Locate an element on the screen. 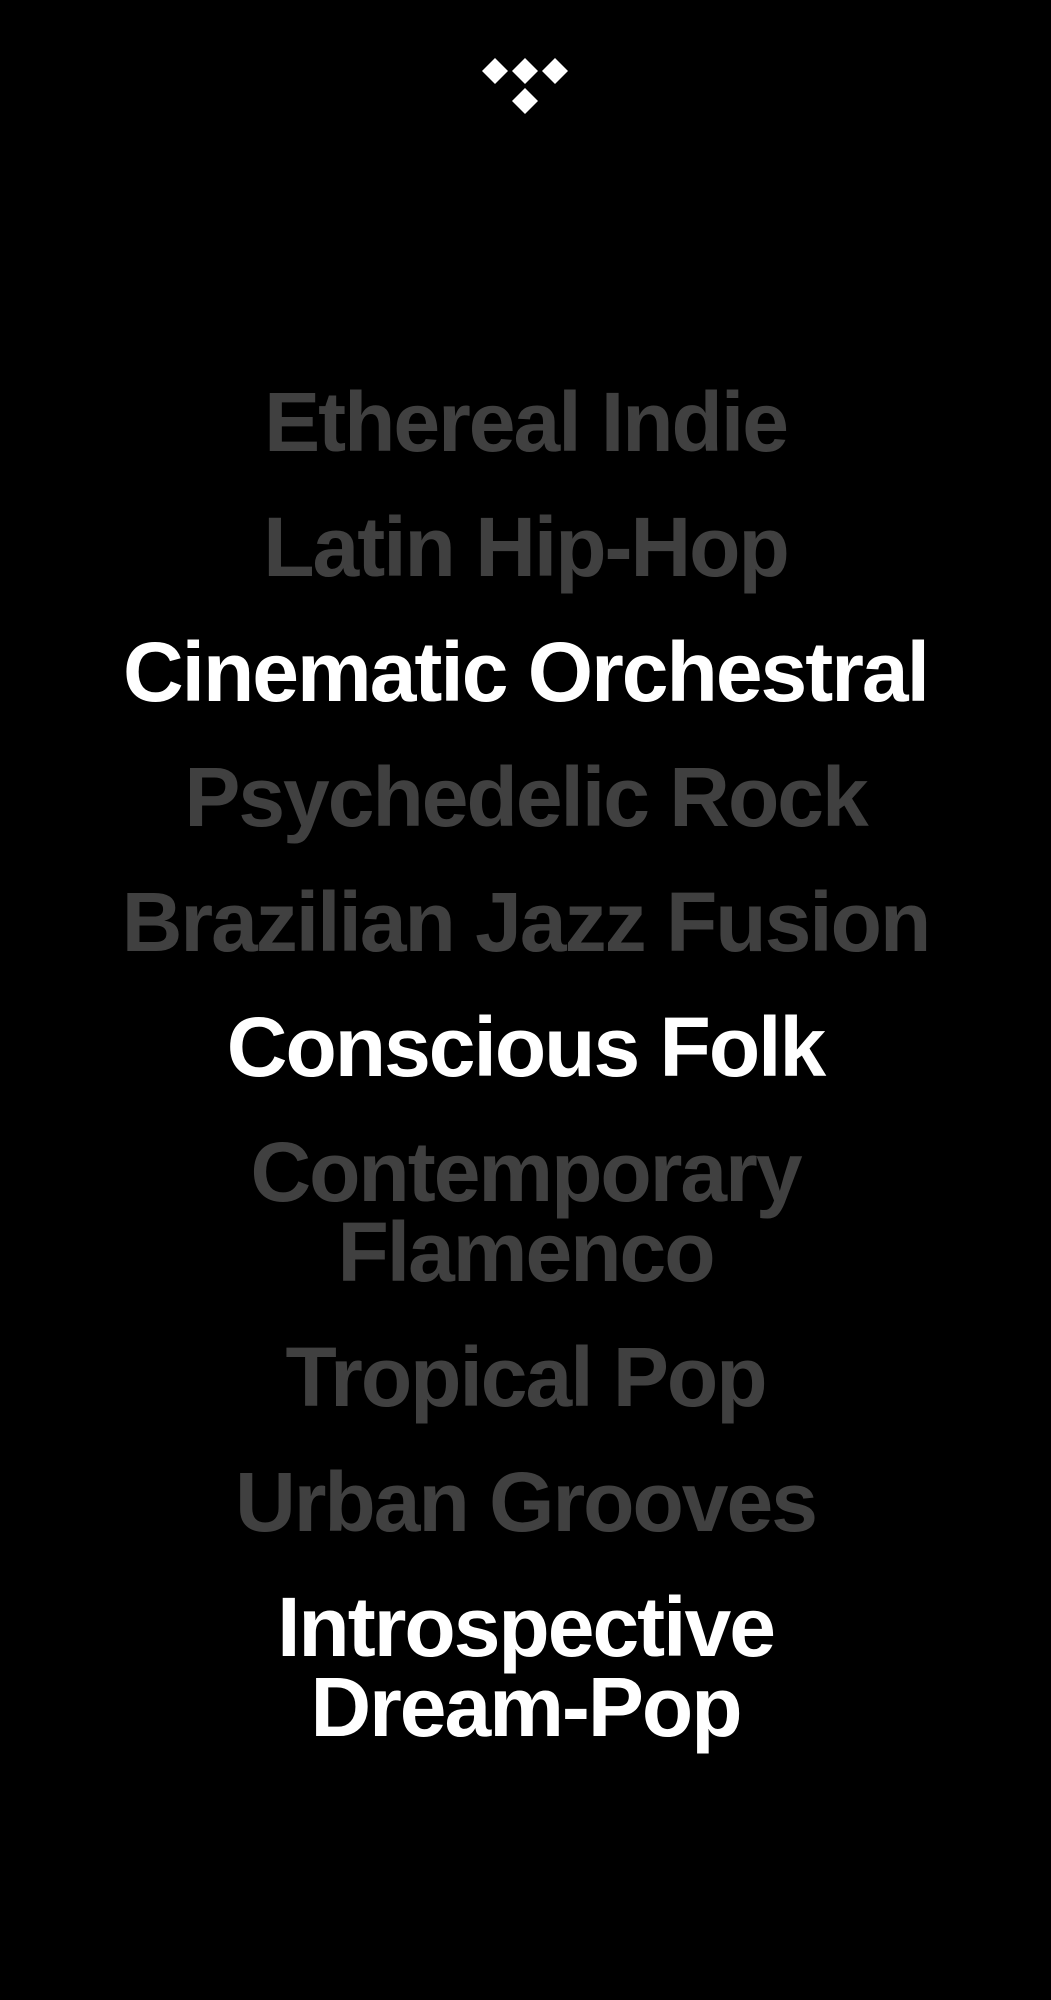  genre-ethereal-indie: Ethereal Indie is located at coordinates (526, 422).